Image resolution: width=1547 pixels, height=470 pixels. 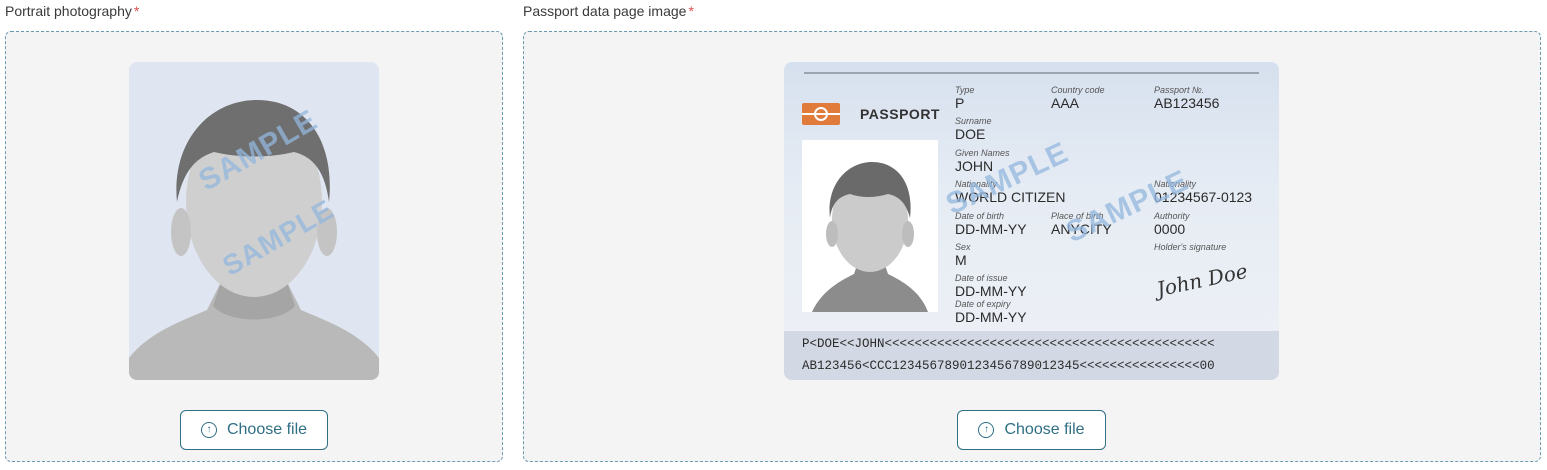 What do you see at coordinates (900, 114) in the screenshot?
I see `passport-title: PASSPORT` at bounding box center [900, 114].